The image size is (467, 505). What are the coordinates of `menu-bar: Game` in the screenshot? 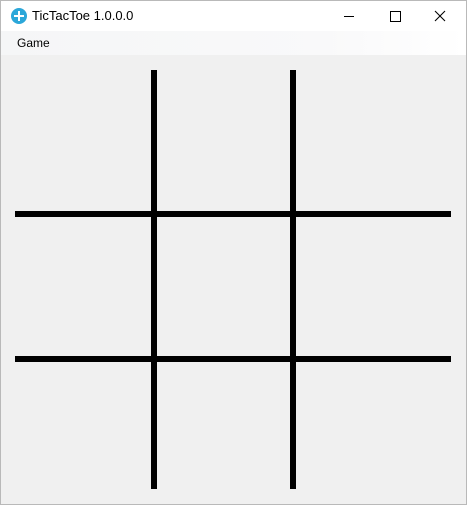 It's located at (233, 43).